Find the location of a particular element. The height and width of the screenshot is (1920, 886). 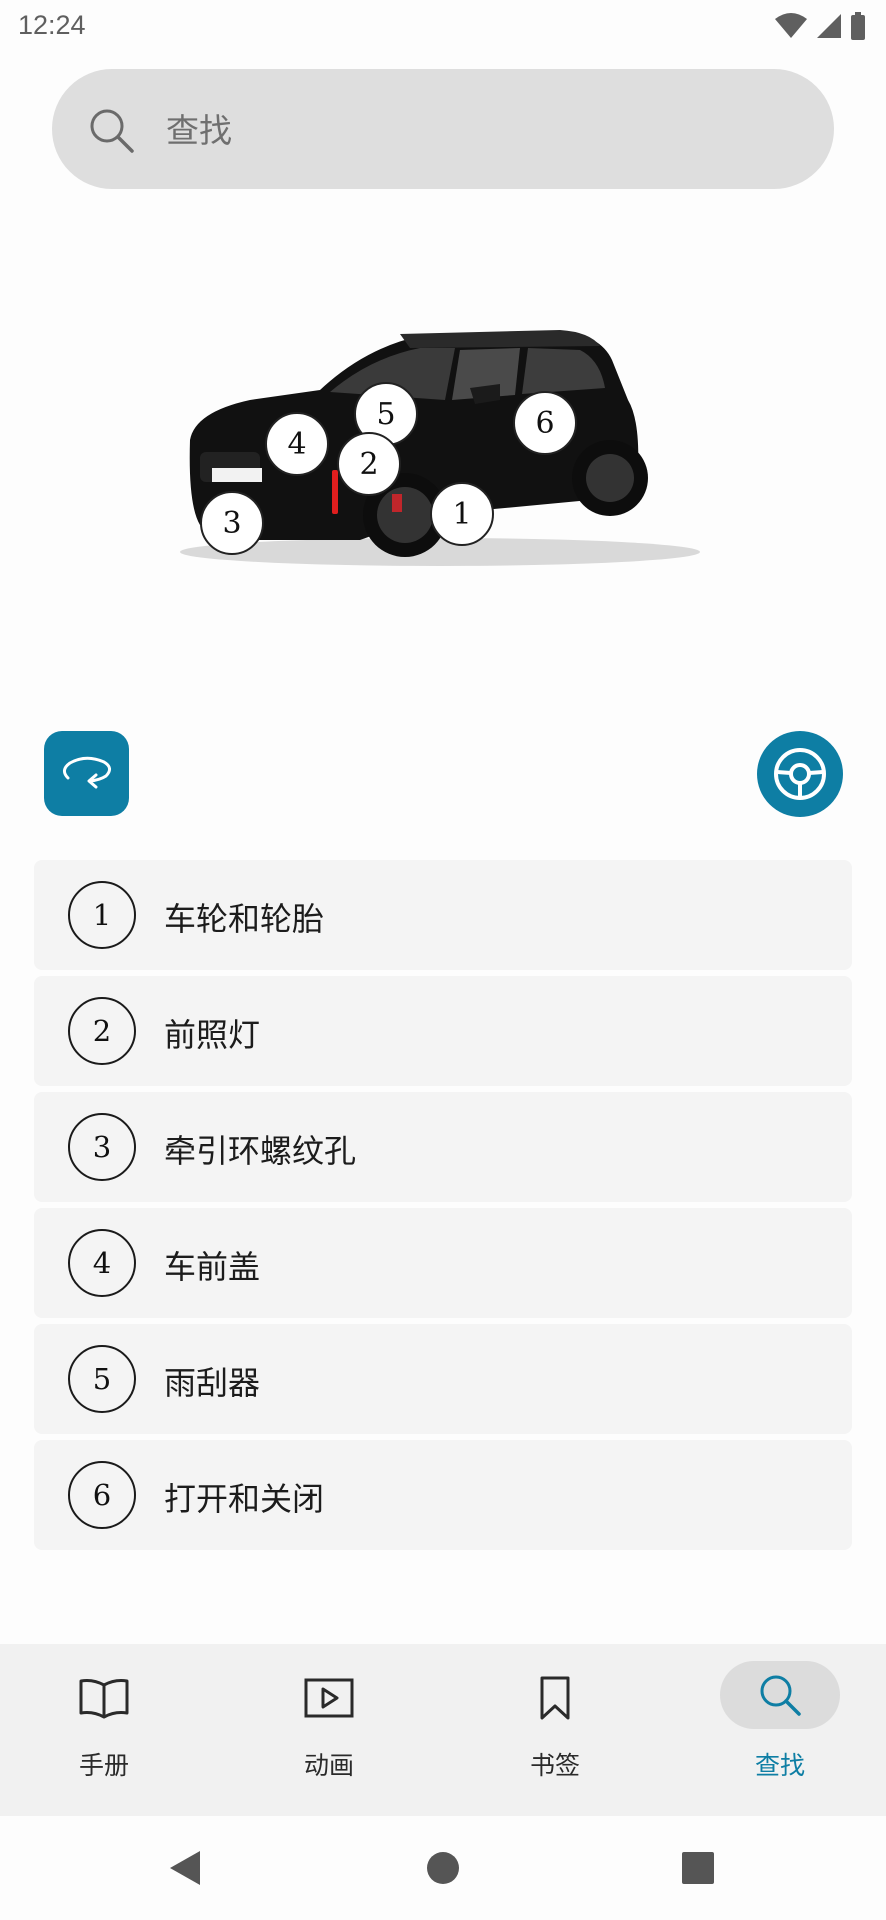

rotate-icon is located at coordinates (86, 772).